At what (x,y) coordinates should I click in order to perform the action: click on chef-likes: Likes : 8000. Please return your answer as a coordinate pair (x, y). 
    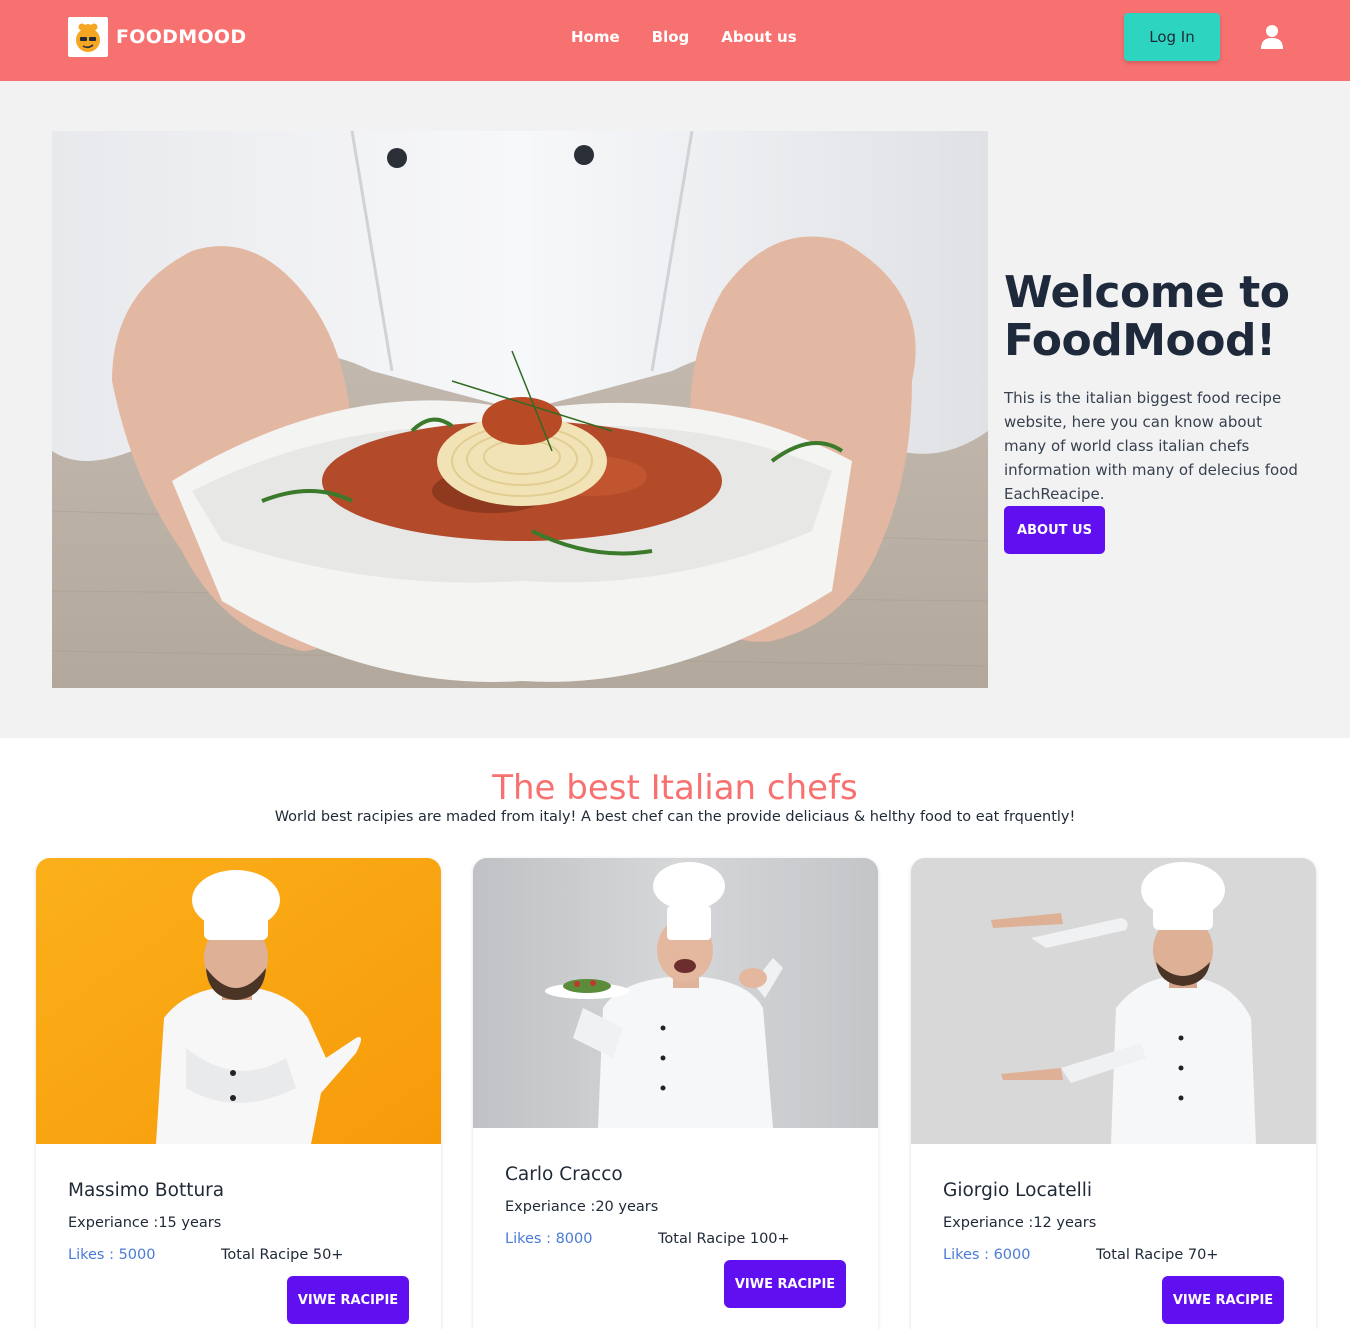
    Looking at the image, I should click on (548, 1239).